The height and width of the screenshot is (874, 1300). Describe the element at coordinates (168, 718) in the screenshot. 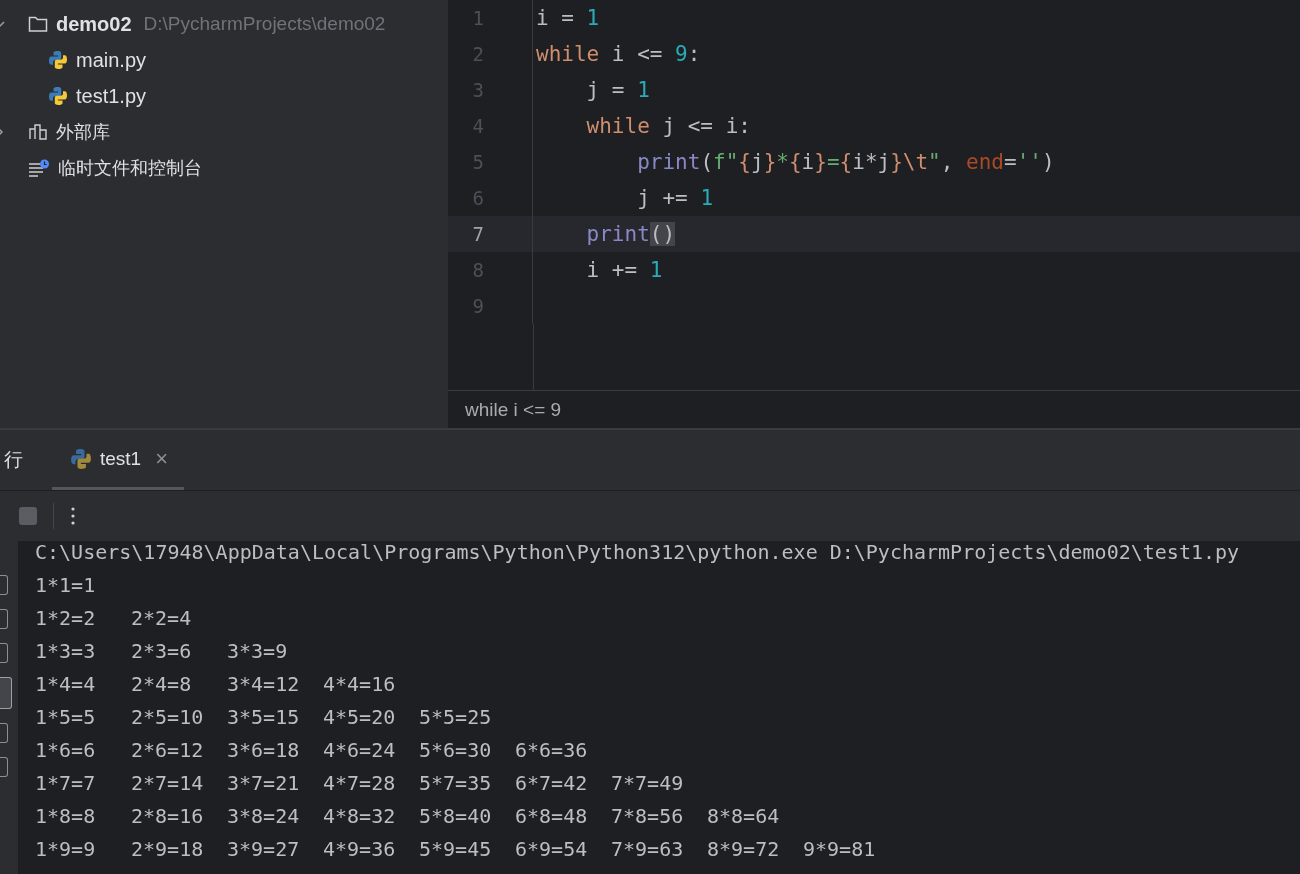

I see `console-output: 2*5=10` at that location.